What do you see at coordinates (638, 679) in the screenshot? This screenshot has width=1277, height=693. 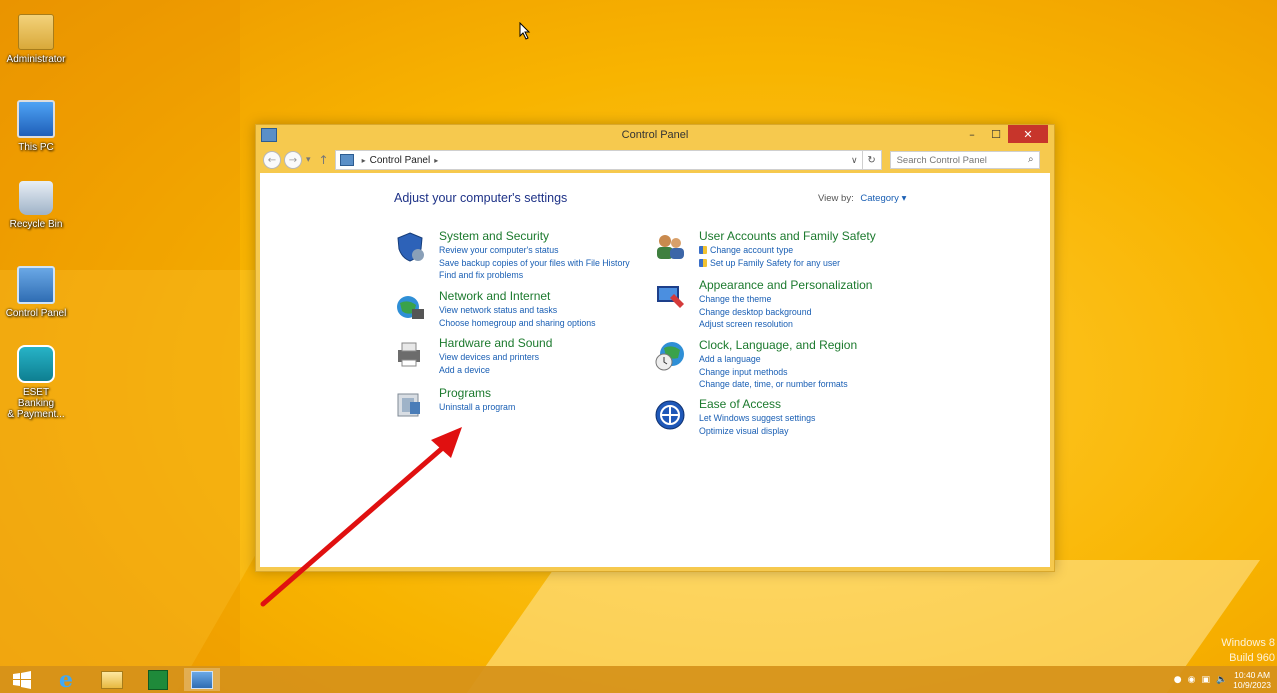 I see `taskbar: e ● ◉ ▣ 🔈 10:40 AM 10/9/2023` at bounding box center [638, 679].